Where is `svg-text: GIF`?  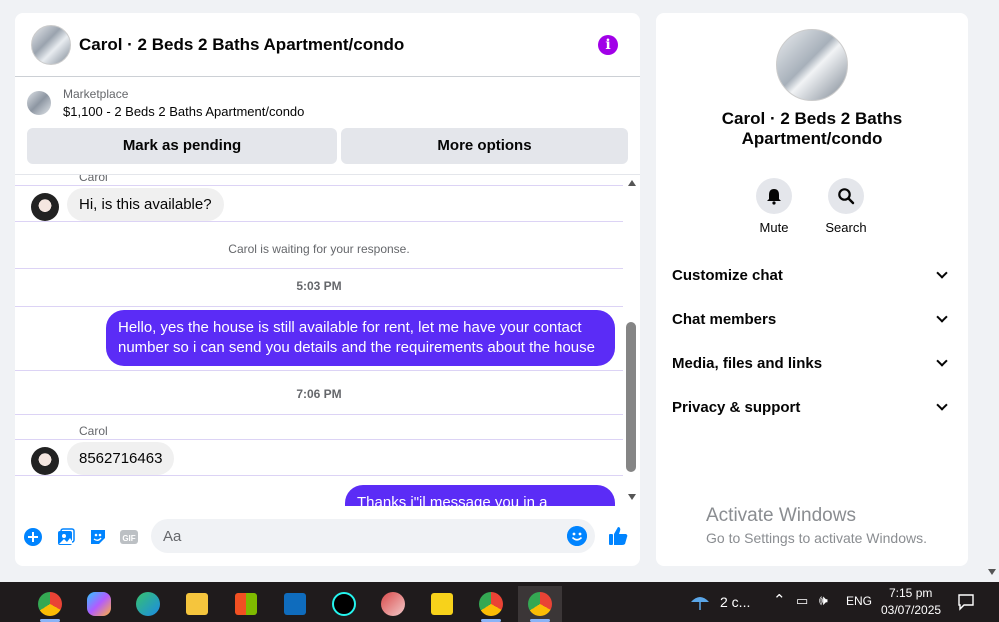
svg-text: GIF is located at coordinates (128, 538).